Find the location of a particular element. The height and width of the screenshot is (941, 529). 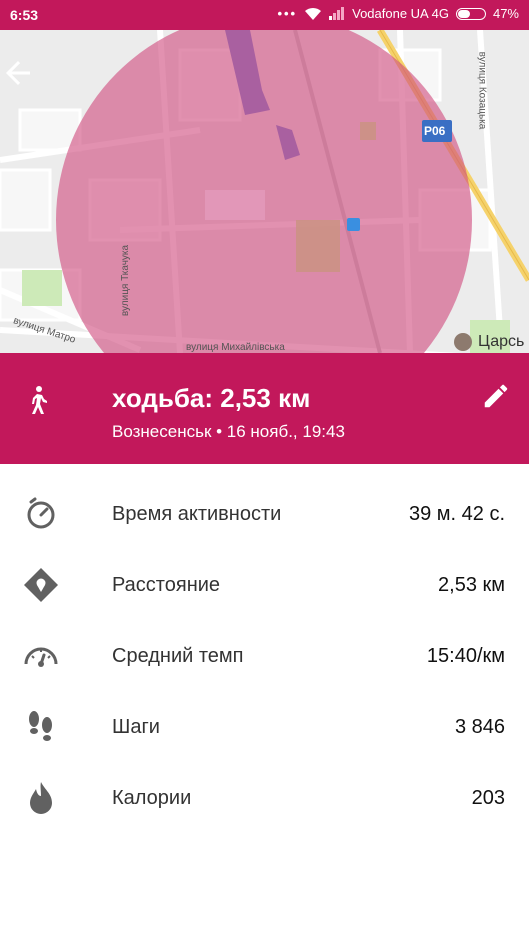

stat-row-steps: Шаги 3 846 is located at coordinates (264, 726).